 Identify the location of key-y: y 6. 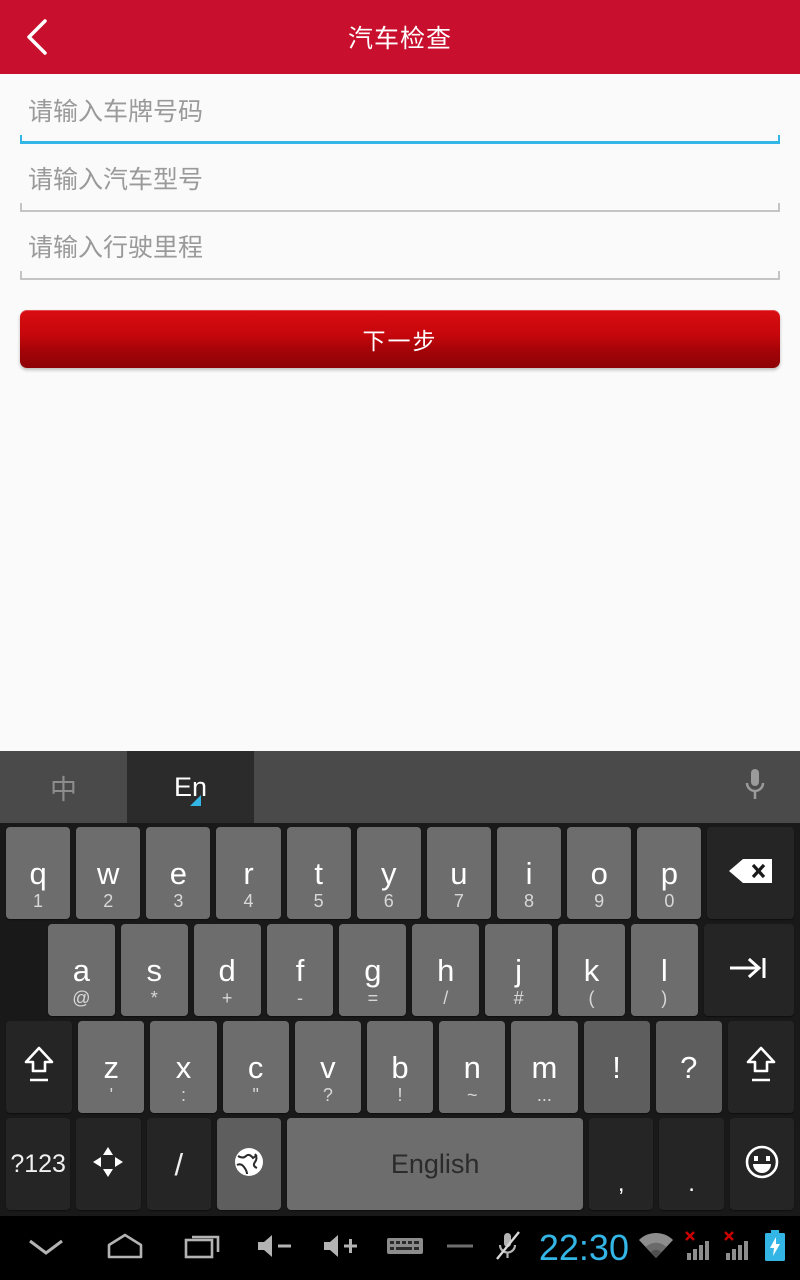
(388, 873).